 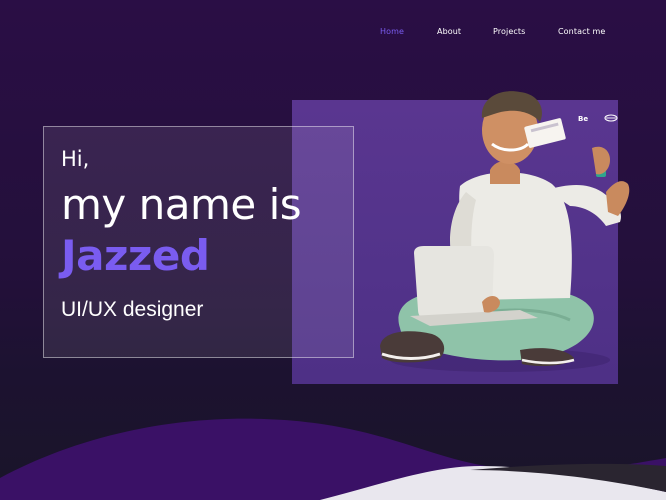 What do you see at coordinates (509, 31) in the screenshot?
I see `nav-projects: Projects` at bounding box center [509, 31].